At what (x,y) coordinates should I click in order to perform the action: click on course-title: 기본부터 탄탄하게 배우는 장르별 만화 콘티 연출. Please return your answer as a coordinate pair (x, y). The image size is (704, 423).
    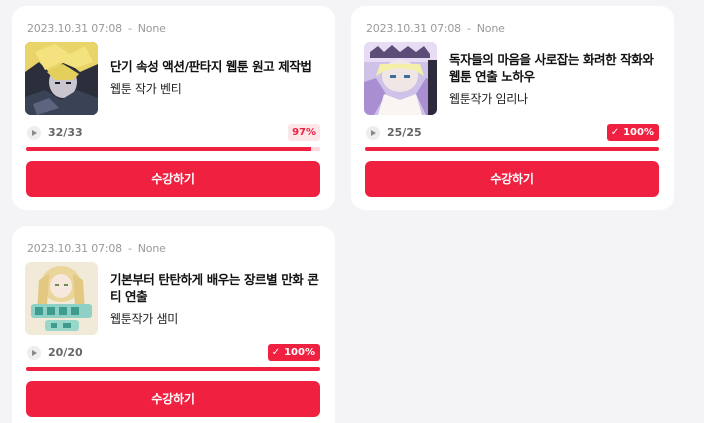
    Looking at the image, I should click on (215, 288).